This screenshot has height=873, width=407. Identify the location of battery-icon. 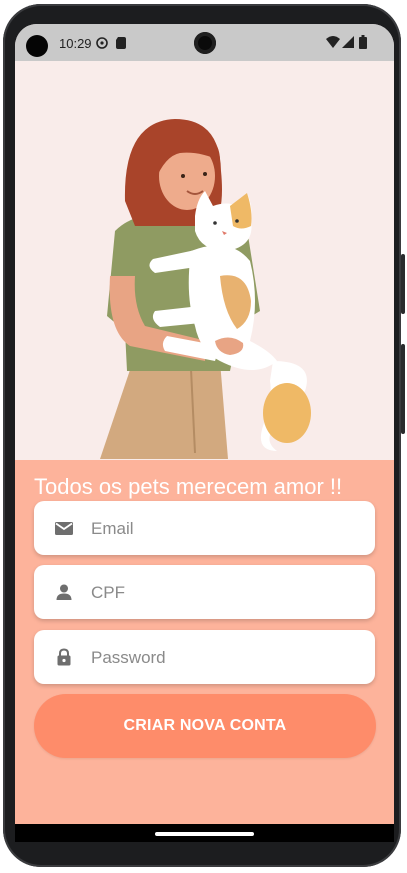
(363, 43).